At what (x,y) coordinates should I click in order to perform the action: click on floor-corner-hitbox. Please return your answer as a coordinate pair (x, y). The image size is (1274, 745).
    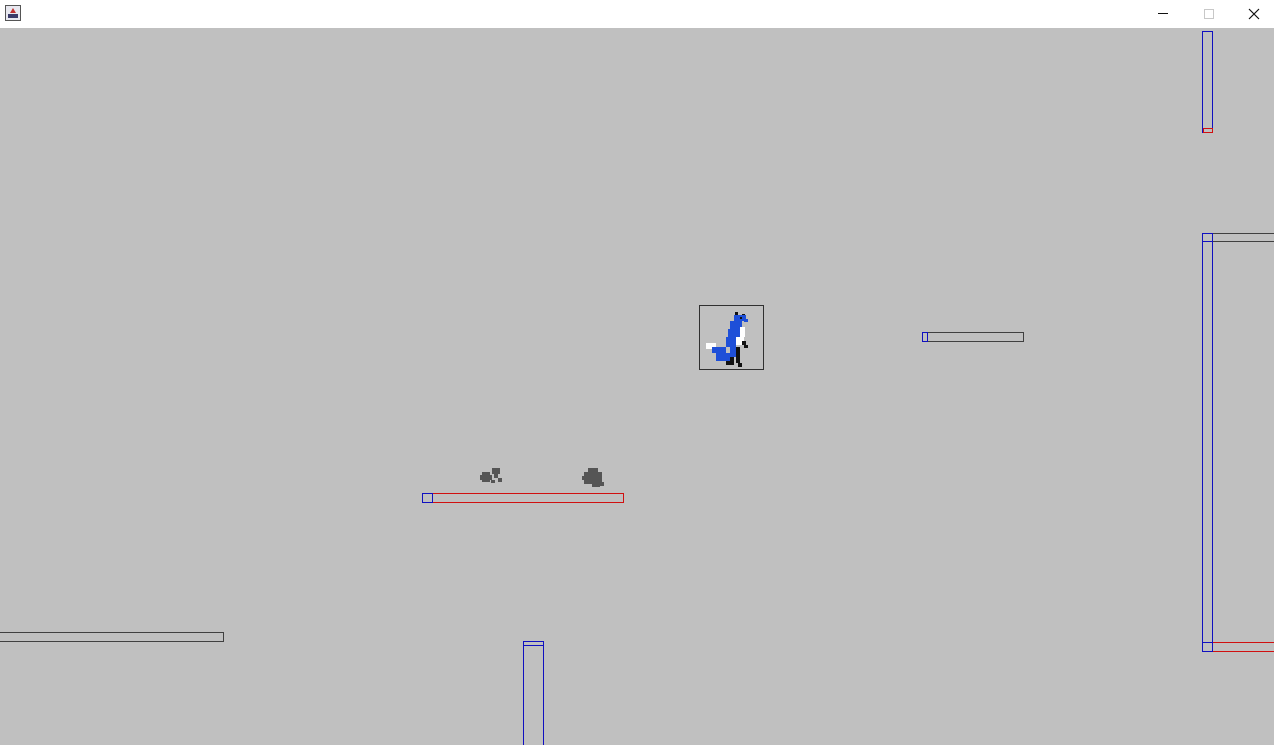
    Looking at the image, I should click on (1207, 647).